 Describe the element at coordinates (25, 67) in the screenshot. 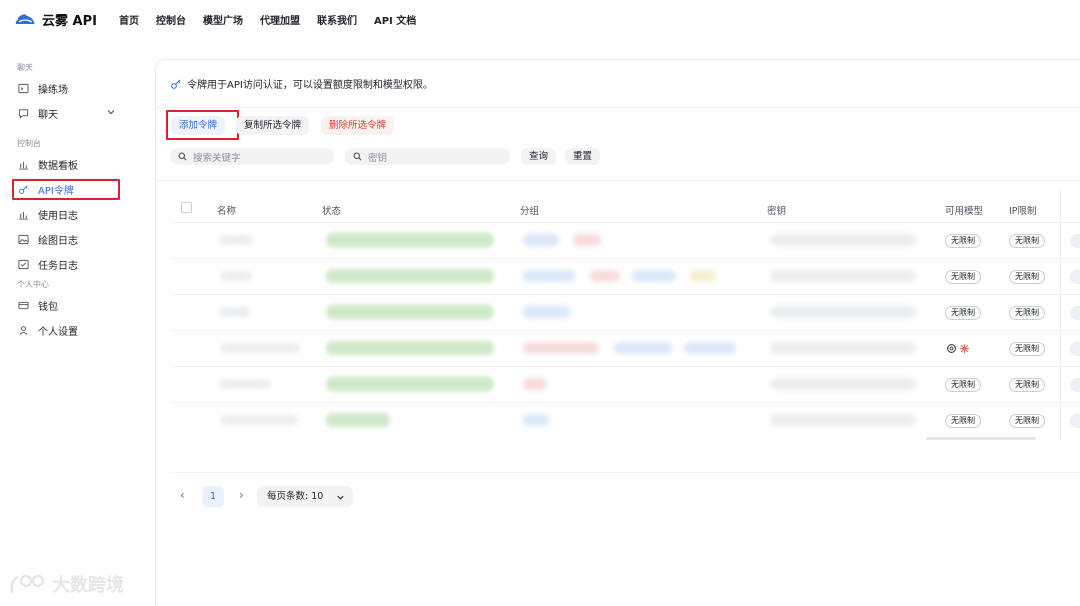

I see `sidebar-section-chat: 聊天` at that location.